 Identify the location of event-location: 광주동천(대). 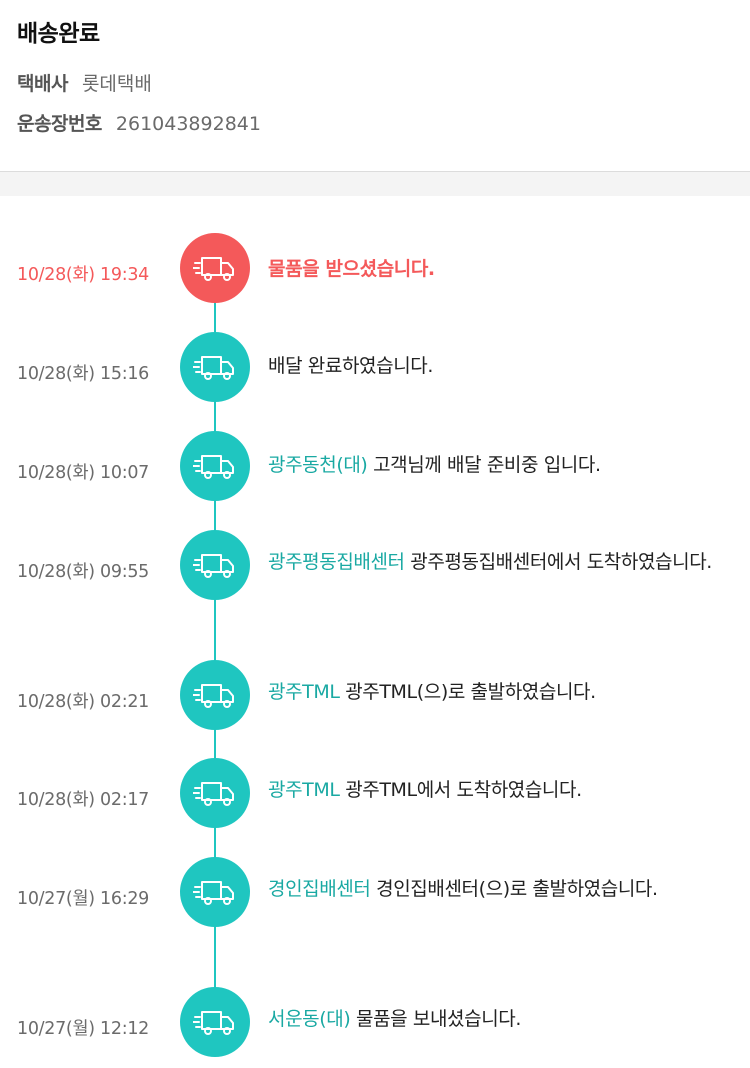
(318, 465).